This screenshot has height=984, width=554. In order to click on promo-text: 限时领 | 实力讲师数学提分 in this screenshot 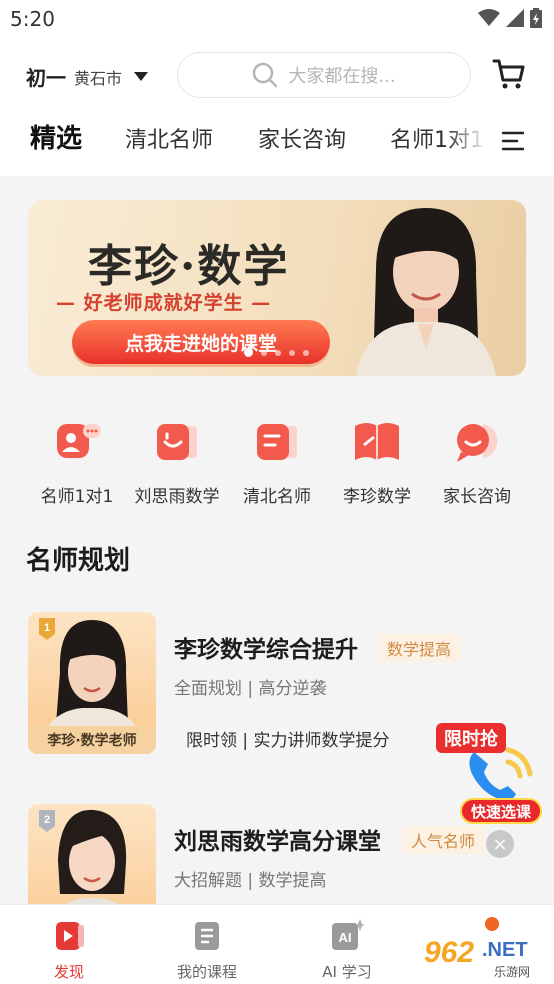, I will do `click(288, 740)`.